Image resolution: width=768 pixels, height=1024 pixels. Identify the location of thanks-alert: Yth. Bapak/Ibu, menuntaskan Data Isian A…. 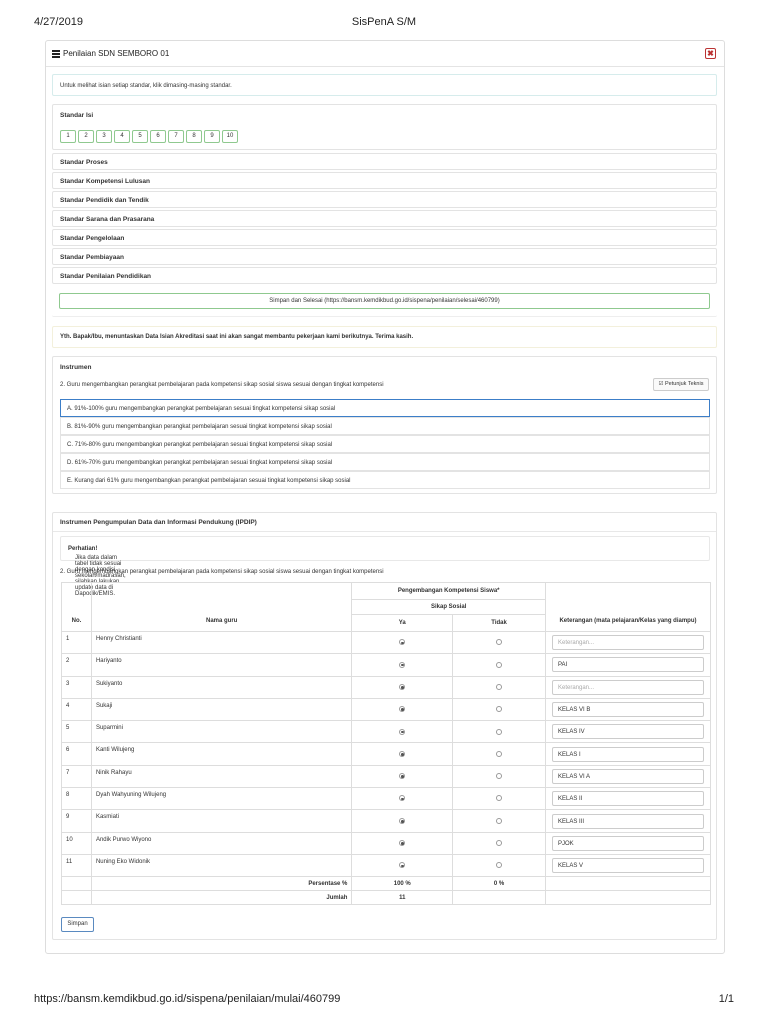
(384, 337).